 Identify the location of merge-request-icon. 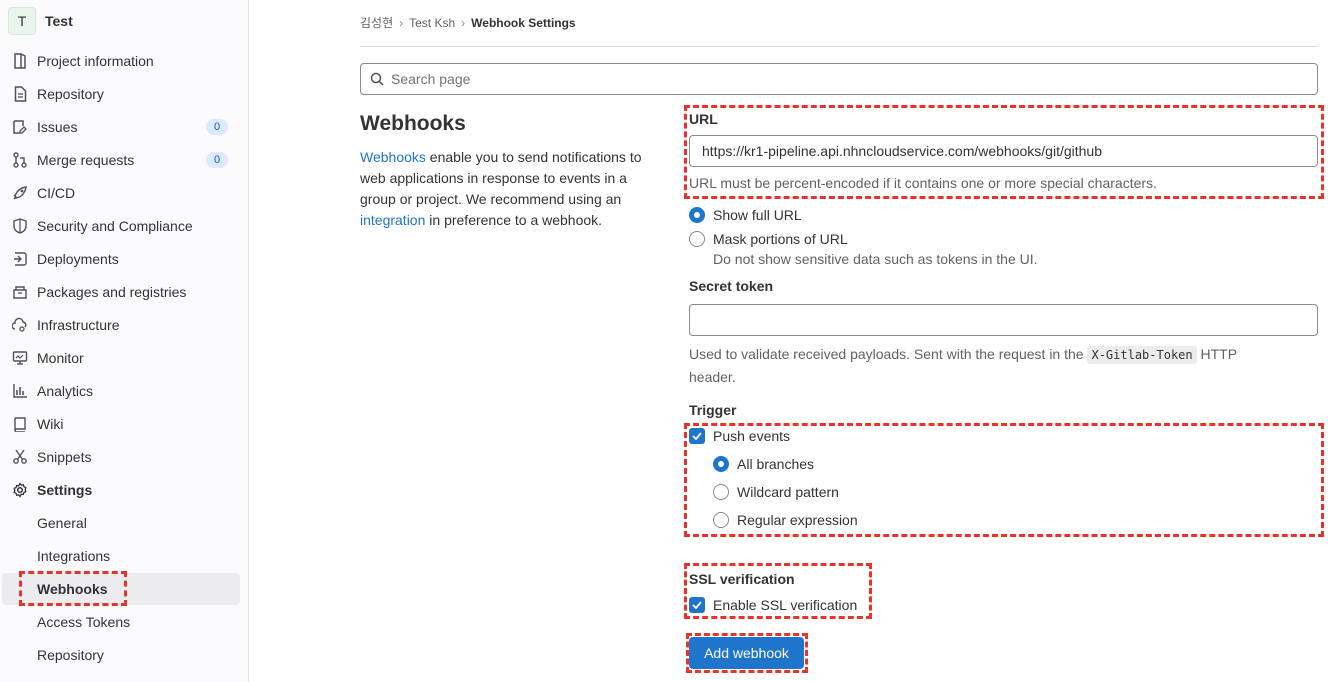
(20, 160).